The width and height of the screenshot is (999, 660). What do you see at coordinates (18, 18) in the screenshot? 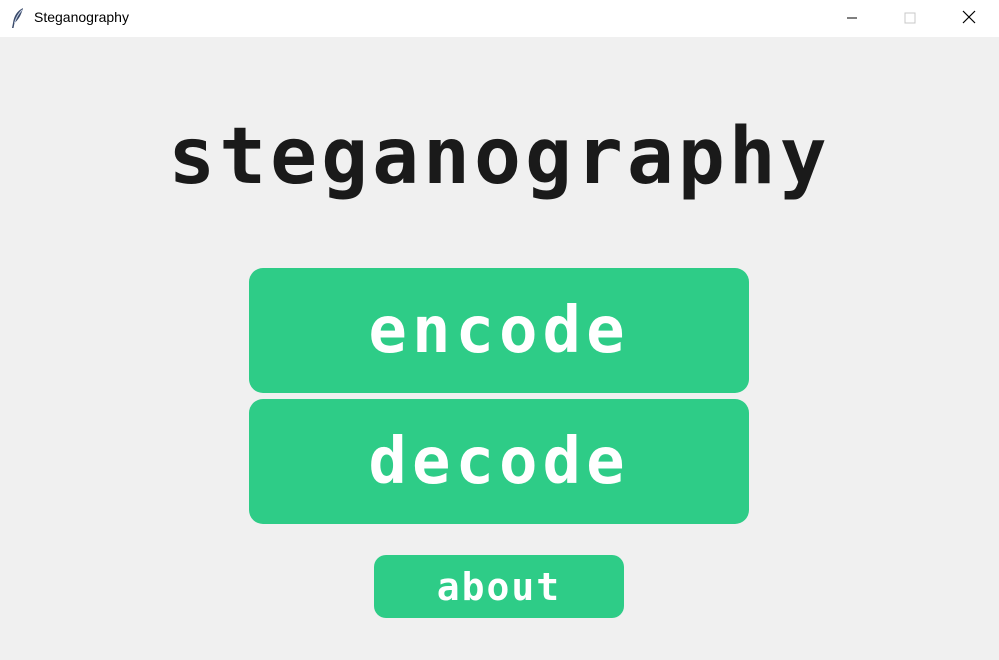
I see `feather-icon` at bounding box center [18, 18].